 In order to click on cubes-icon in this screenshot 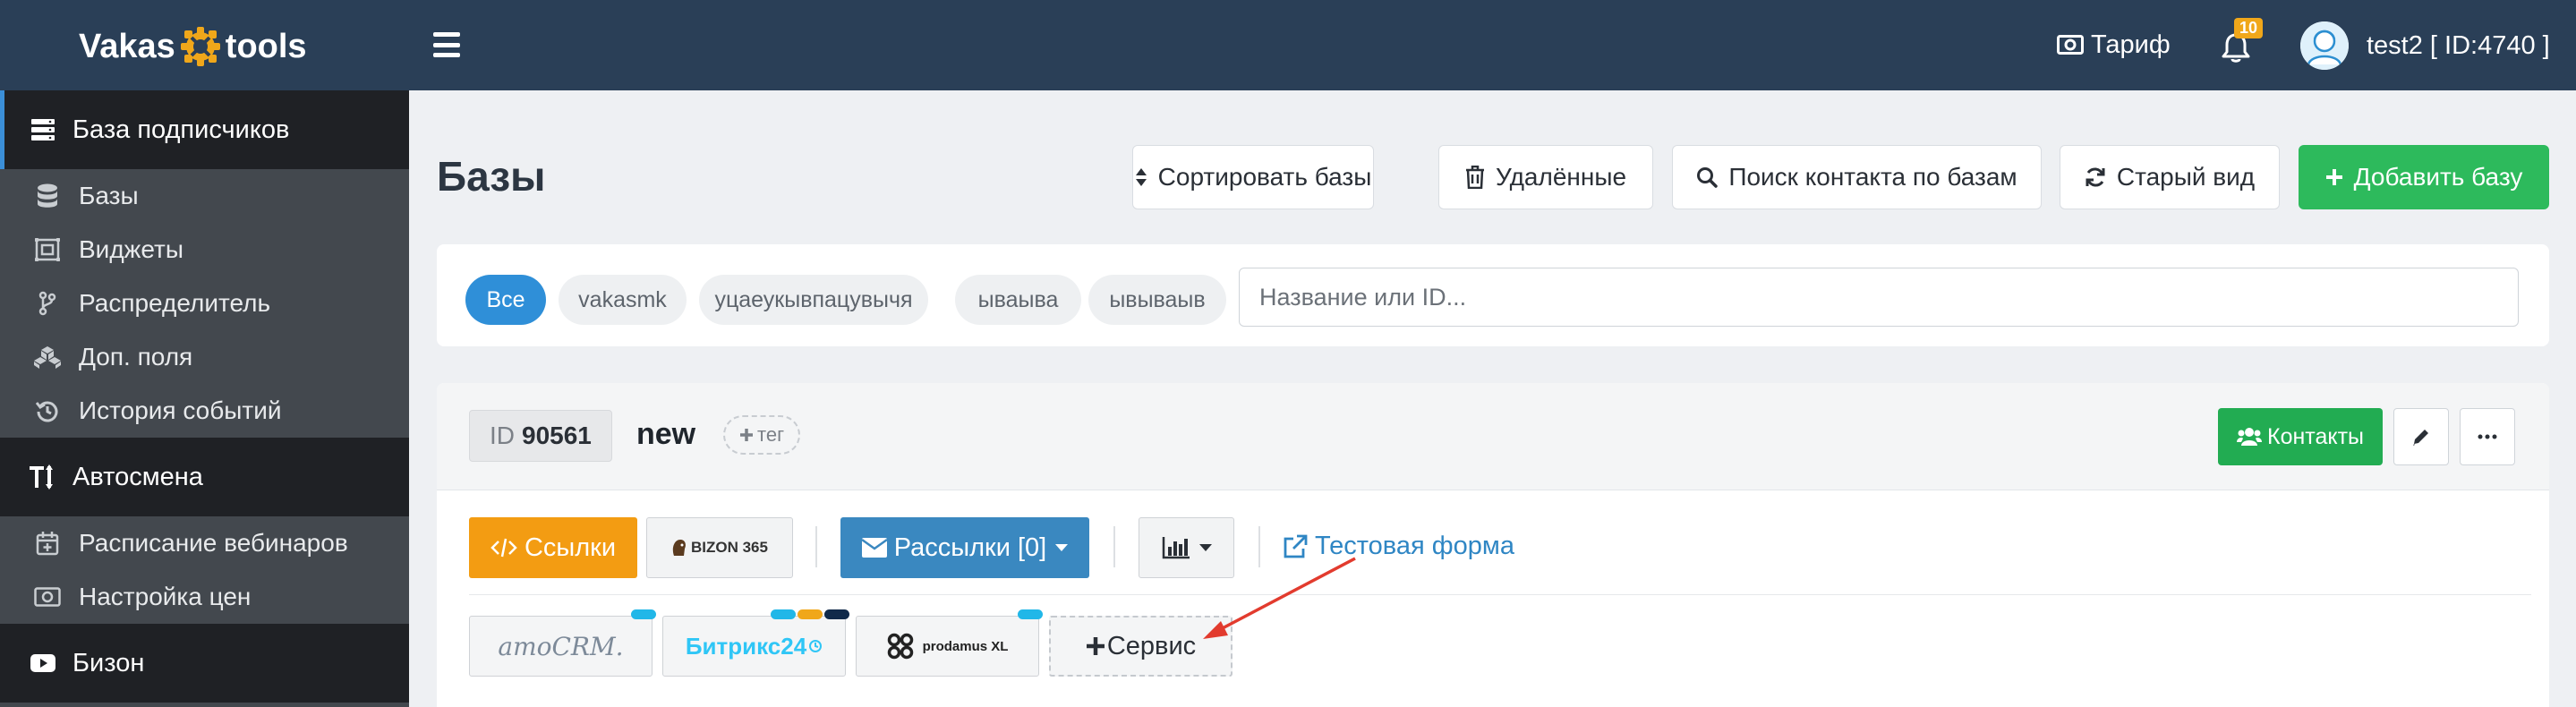, I will do `click(47, 357)`.